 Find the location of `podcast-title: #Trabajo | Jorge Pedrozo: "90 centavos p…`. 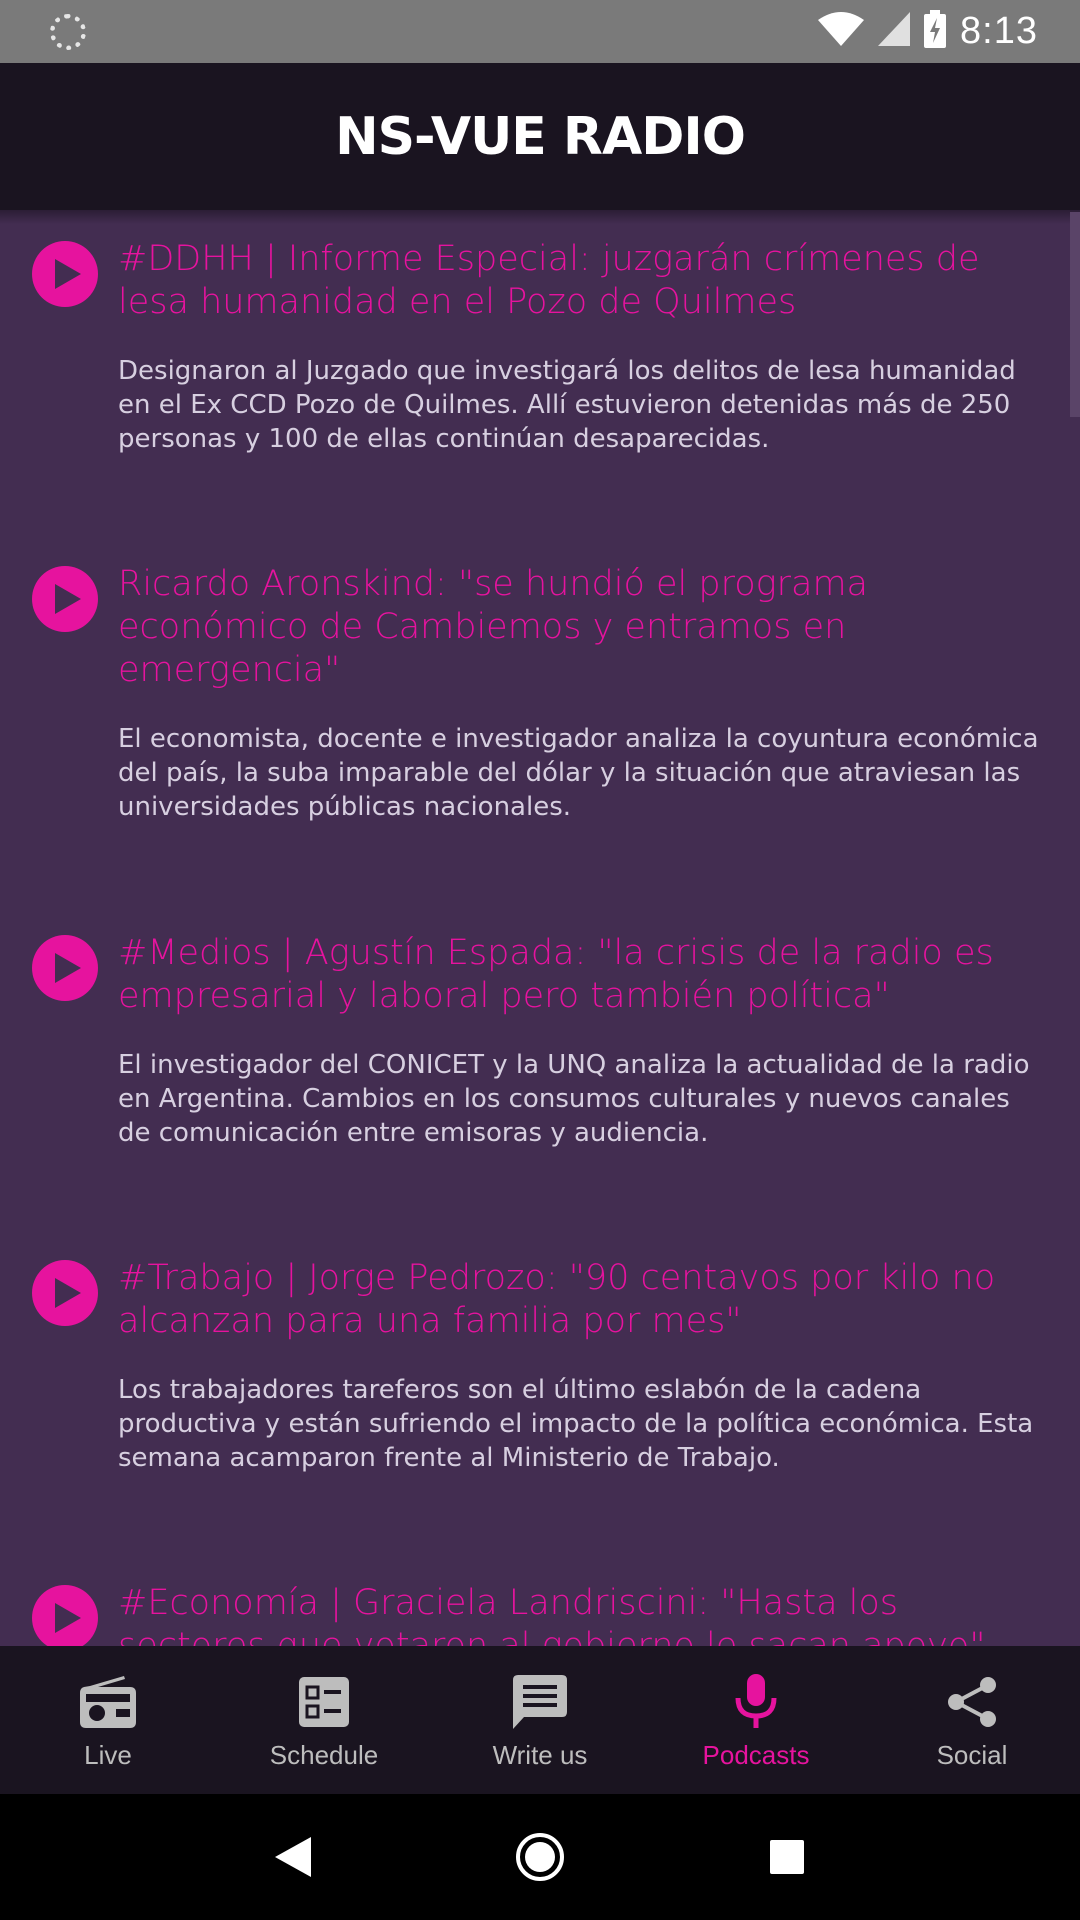

podcast-title: #Trabajo | Jorge Pedrozo: "90 centavos p… is located at coordinates (579, 1300).